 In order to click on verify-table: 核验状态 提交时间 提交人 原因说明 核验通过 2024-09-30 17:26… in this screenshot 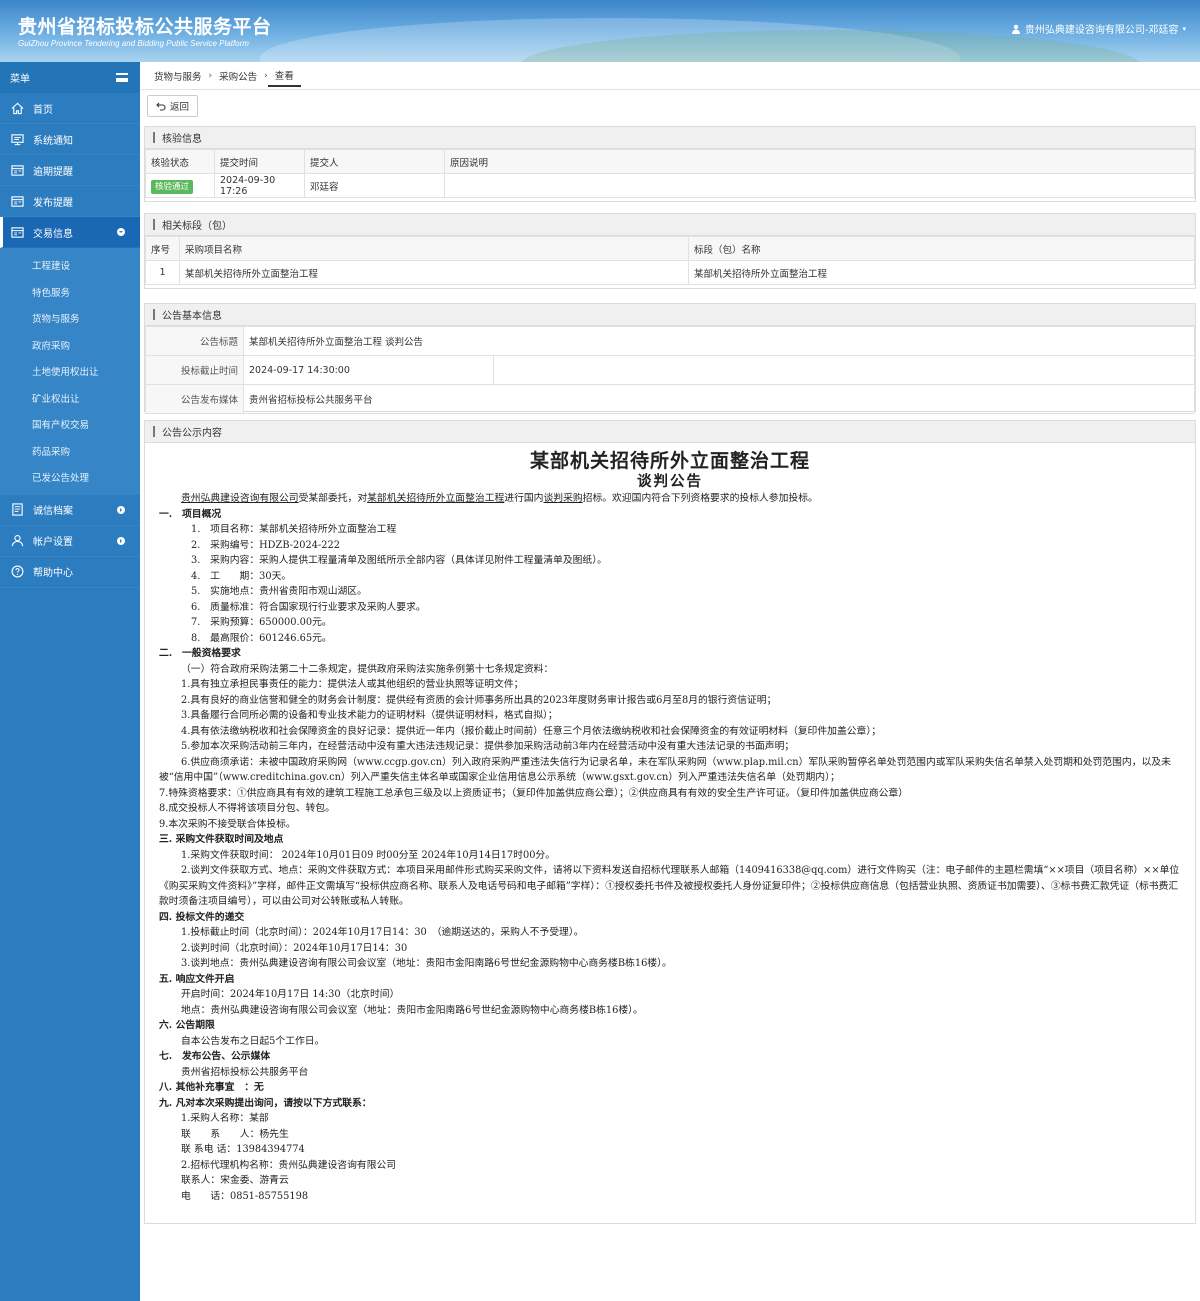, I will do `click(670, 173)`.